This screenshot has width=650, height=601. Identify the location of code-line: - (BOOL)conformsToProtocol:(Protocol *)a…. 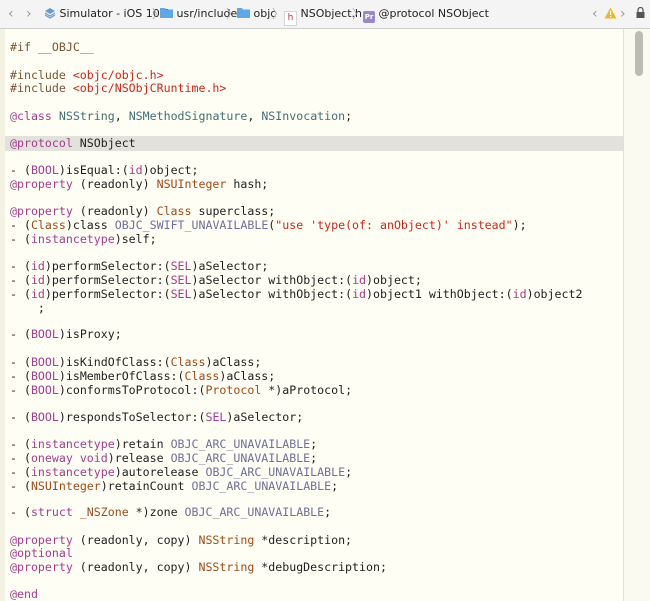
(181, 390).